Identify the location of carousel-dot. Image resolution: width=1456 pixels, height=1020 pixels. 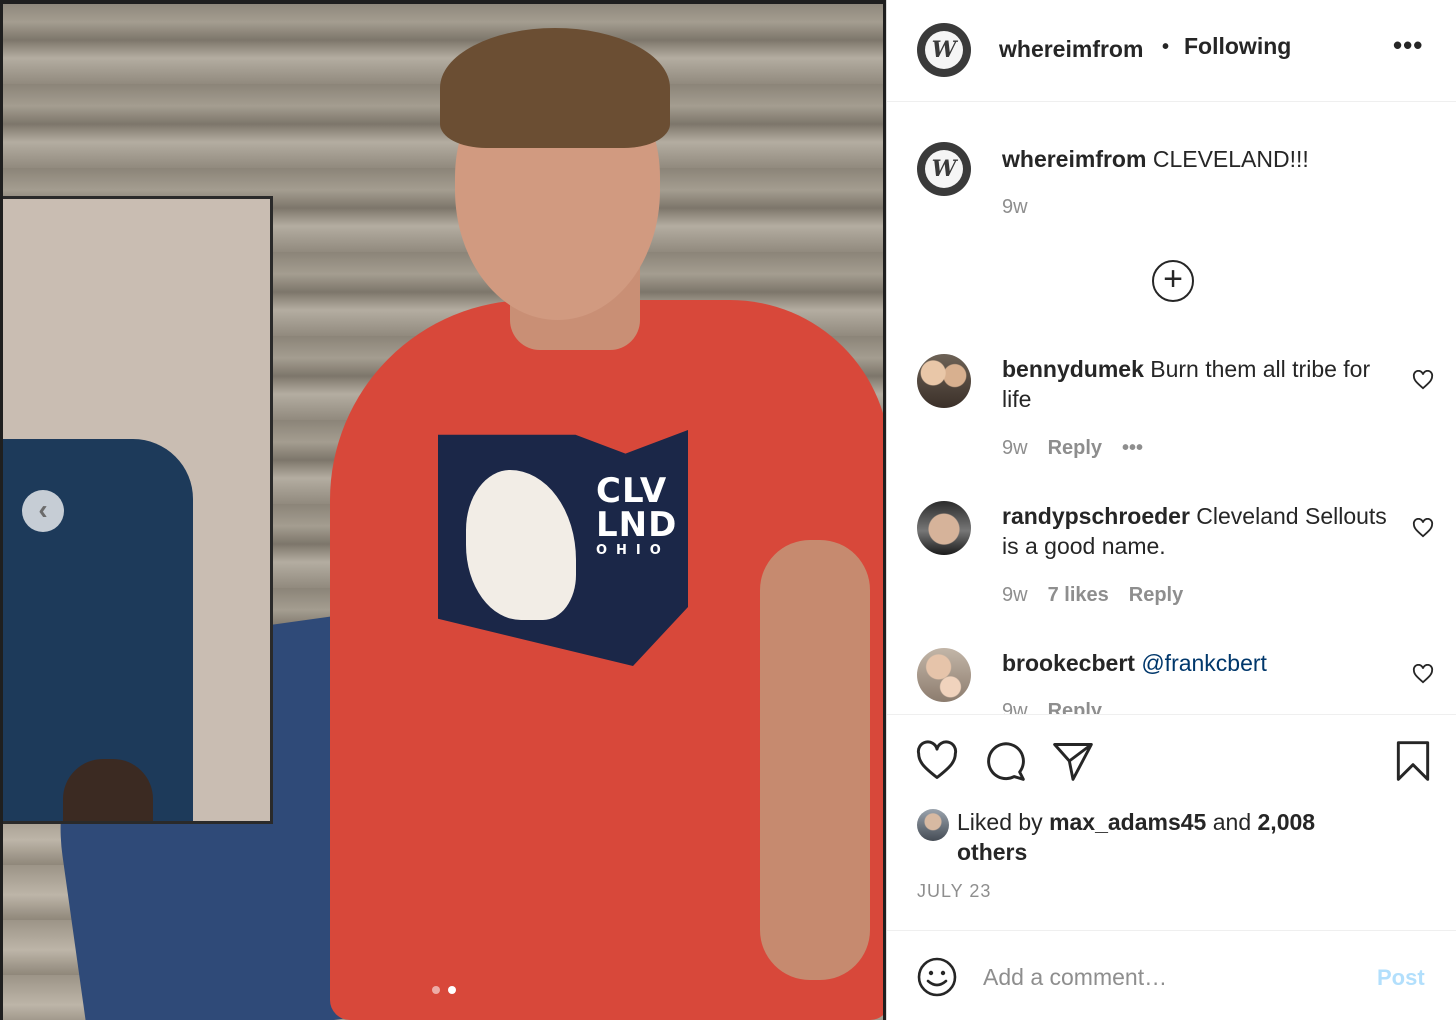
(436, 990).